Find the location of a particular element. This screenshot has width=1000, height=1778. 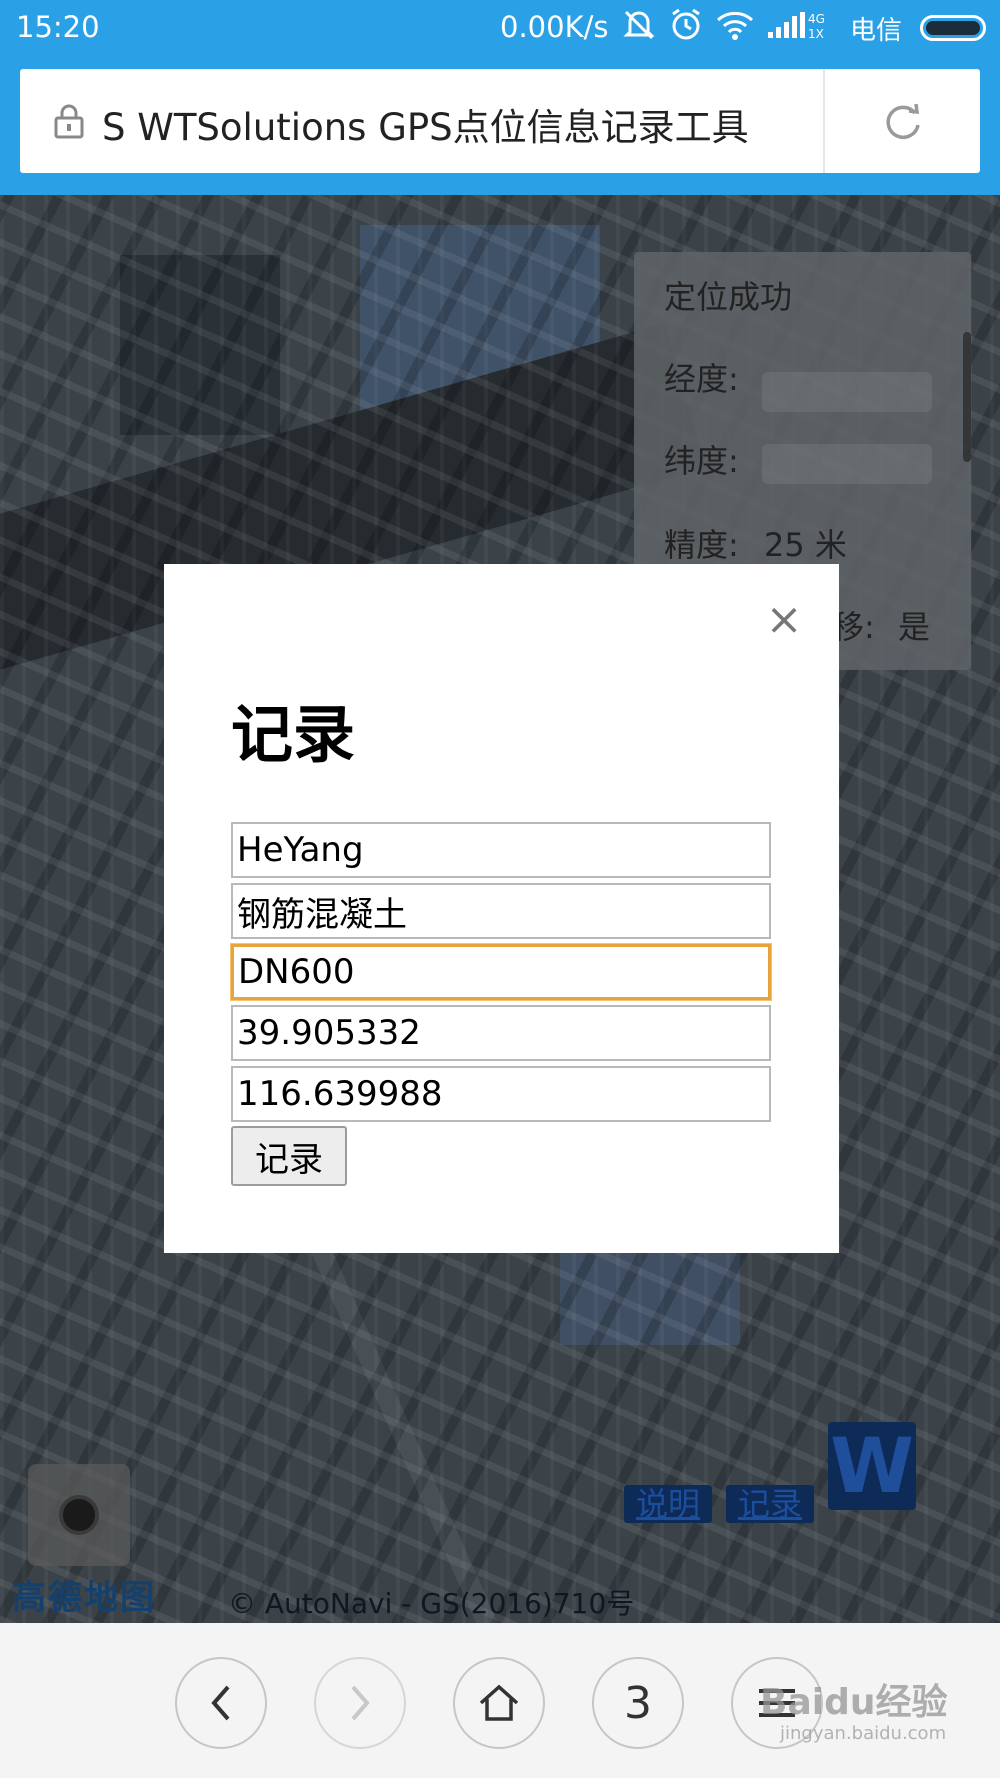

map-copyright: © AutoNavi - GS(2016)710号 is located at coordinates (431, 1603).